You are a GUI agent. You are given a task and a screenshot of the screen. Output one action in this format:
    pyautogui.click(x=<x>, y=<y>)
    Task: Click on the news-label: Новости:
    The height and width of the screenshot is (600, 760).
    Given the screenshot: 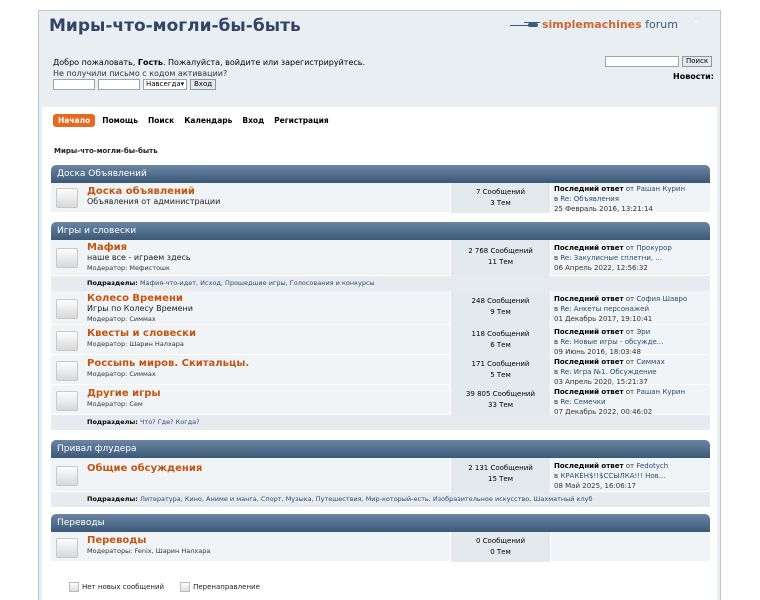 What is the action you would take?
    pyautogui.click(x=693, y=76)
    